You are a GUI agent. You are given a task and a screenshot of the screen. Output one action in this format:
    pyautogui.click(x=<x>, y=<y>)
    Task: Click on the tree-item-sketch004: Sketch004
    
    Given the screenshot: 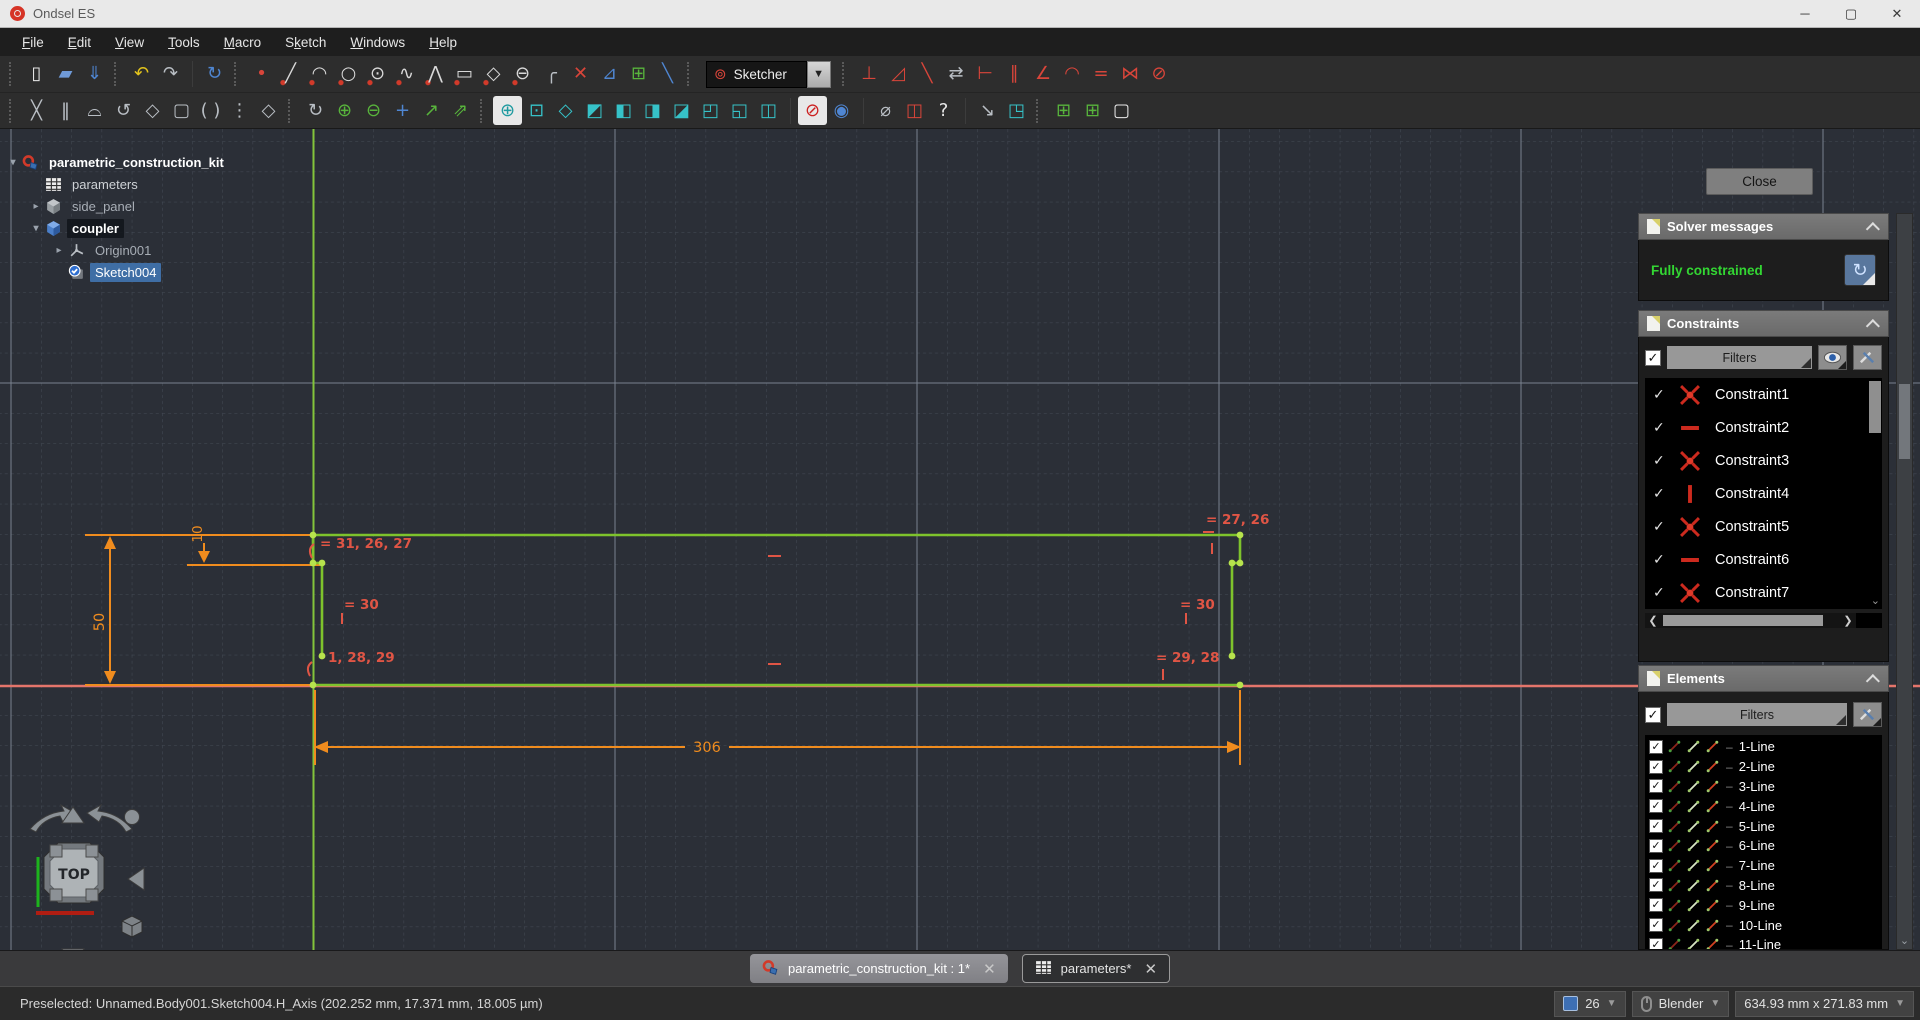 What is the action you would take?
    pyautogui.click(x=117, y=272)
    